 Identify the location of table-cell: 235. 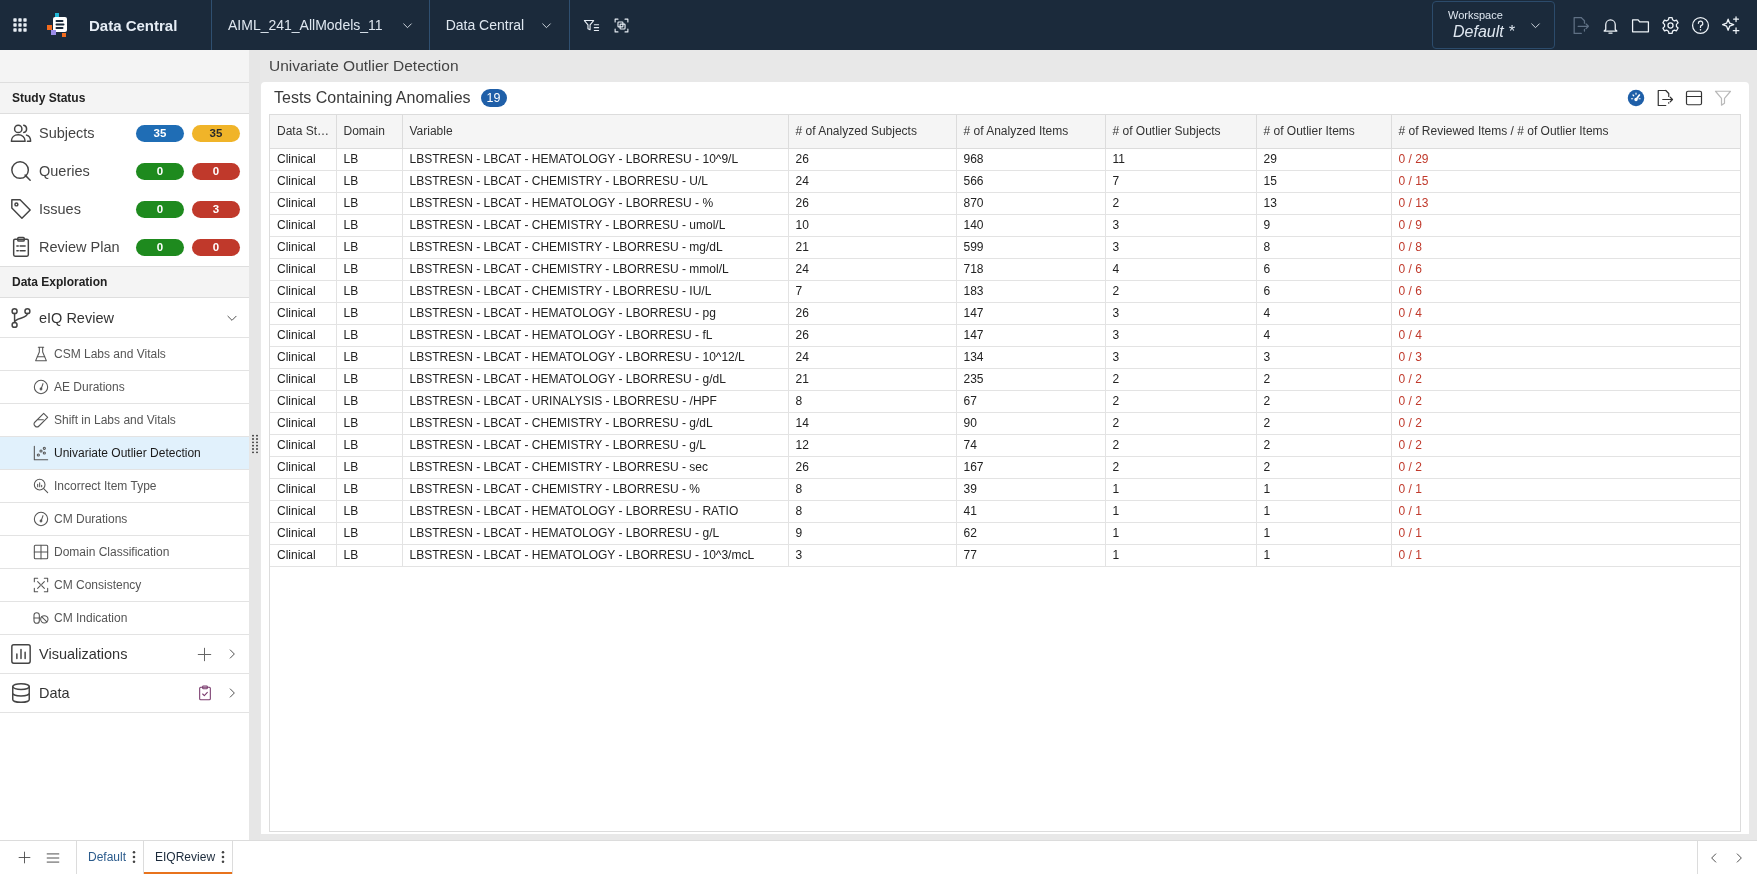
(1030, 379).